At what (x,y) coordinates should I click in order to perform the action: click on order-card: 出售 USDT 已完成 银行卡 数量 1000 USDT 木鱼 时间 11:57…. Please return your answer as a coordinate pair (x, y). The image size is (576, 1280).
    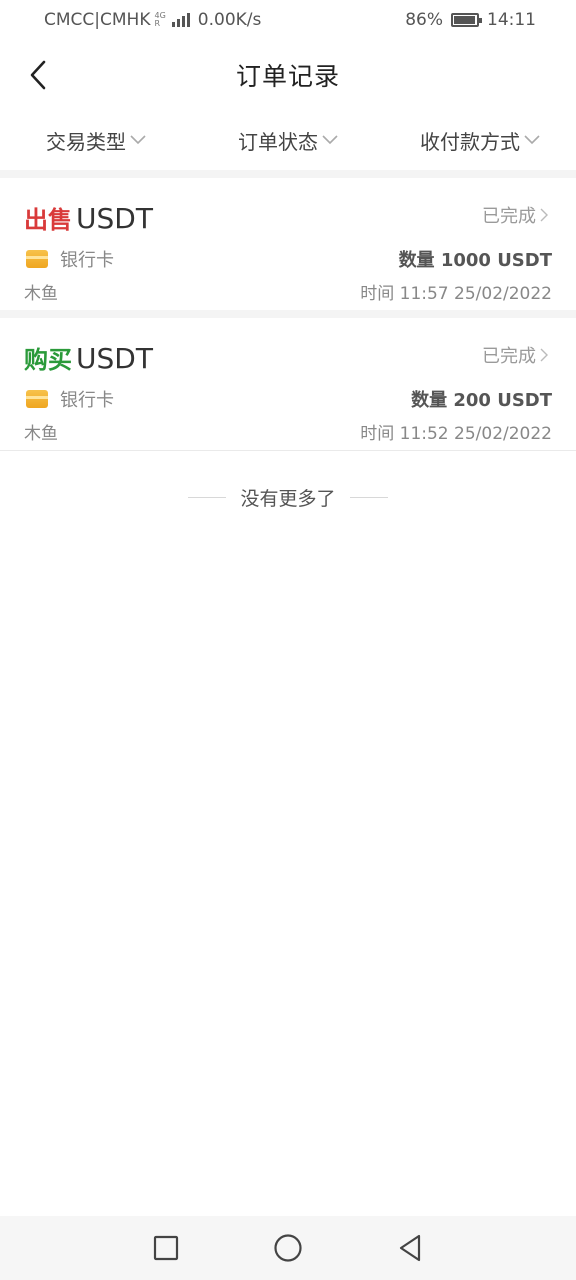
    Looking at the image, I should click on (288, 244).